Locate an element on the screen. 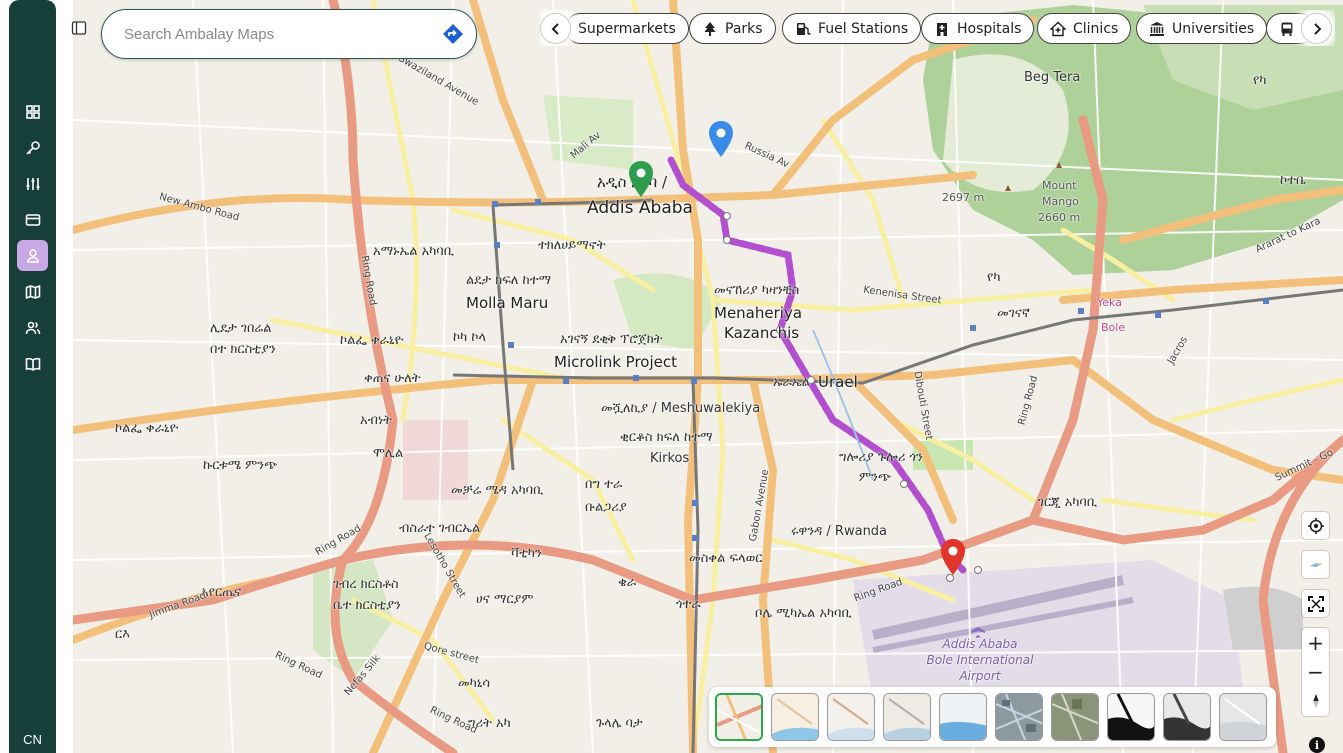  start-marker-icon is located at coordinates (641, 179).